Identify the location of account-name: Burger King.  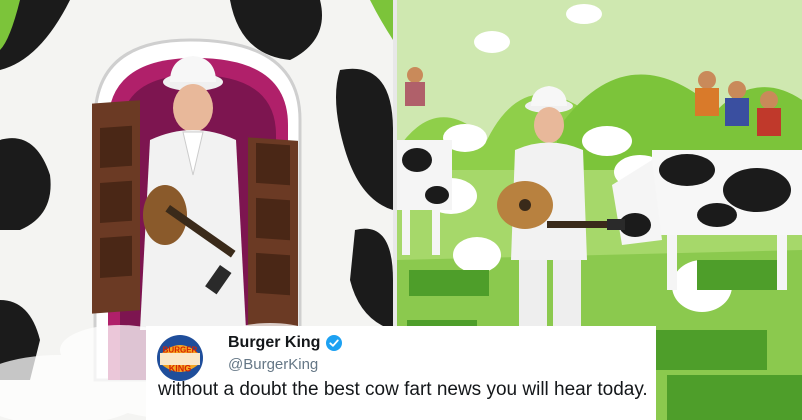
(274, 343).